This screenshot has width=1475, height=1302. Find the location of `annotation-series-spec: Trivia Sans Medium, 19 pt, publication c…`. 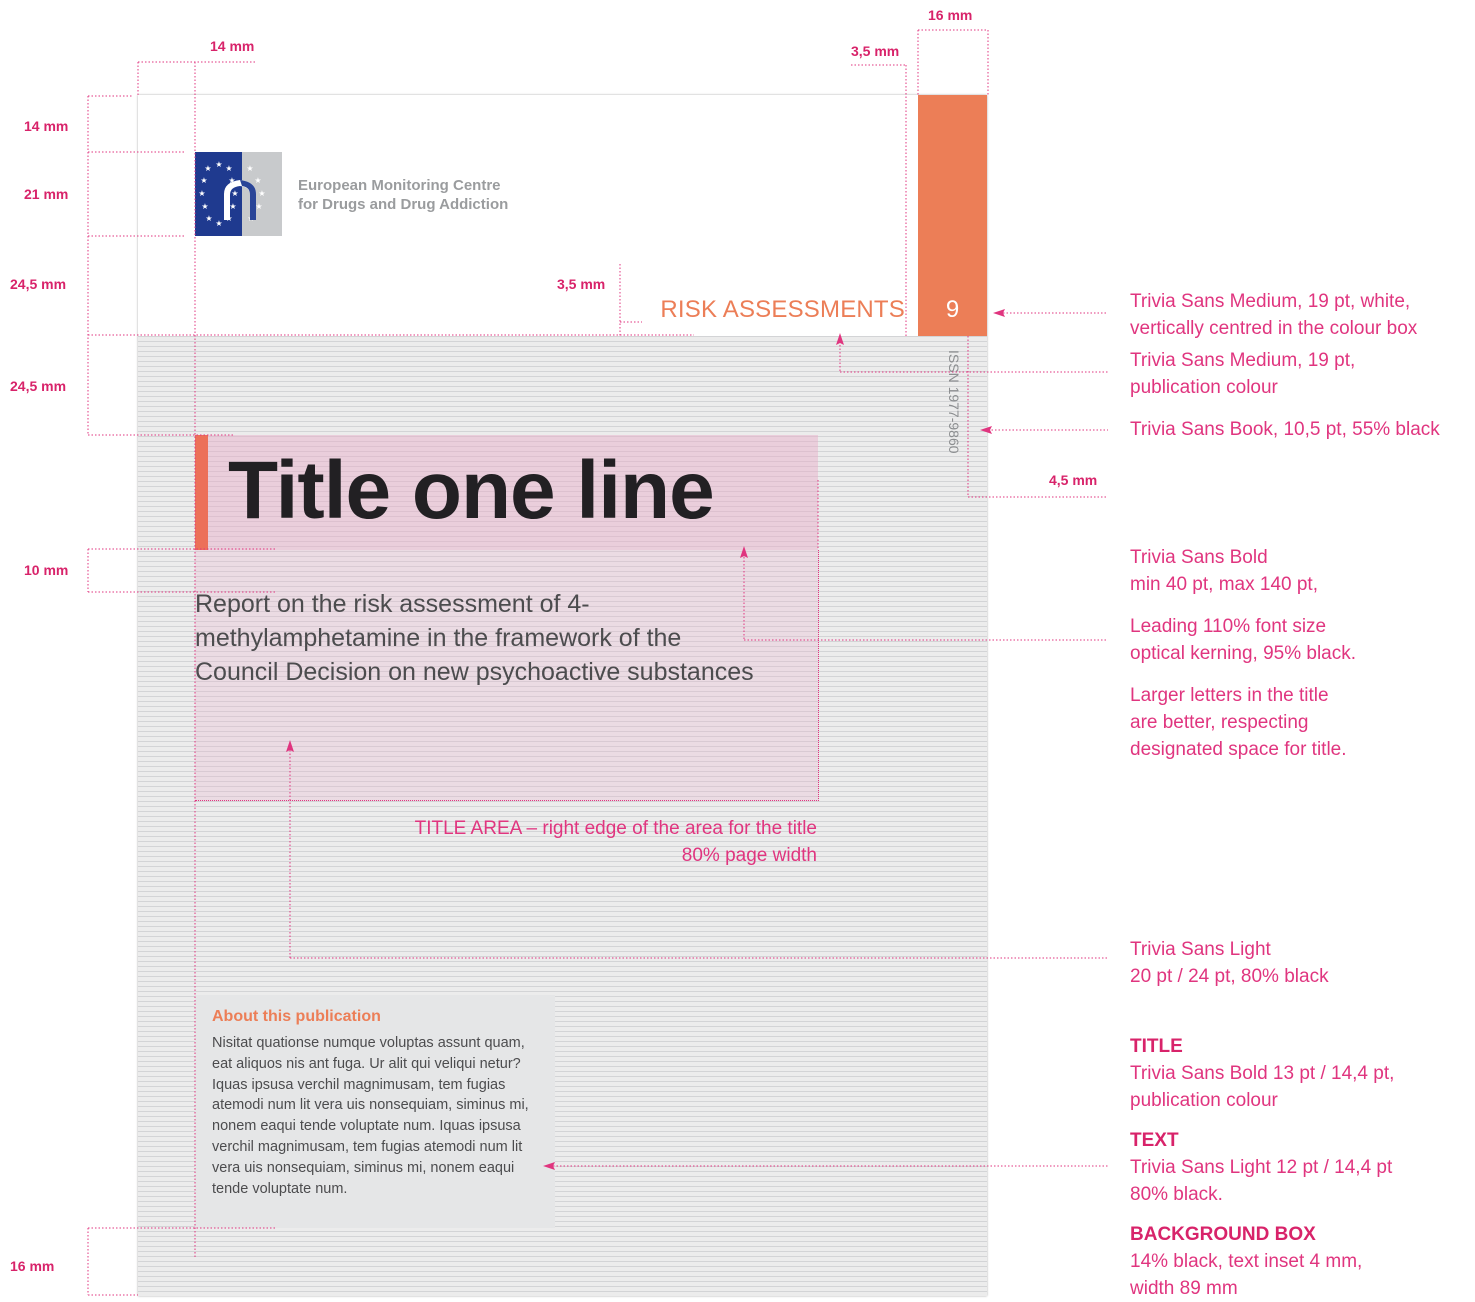

annotation-series-spec: Trivia Sans Medium, 19 pt, publication c… is located at coordinates (1242, 374).